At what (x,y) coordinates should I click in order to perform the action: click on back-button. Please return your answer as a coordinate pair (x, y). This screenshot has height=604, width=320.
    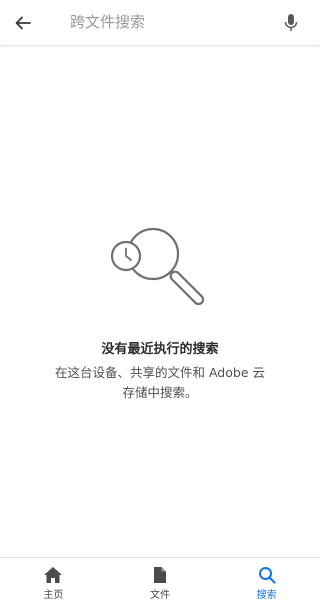
    Looking at the image, I should click on (23, 23).